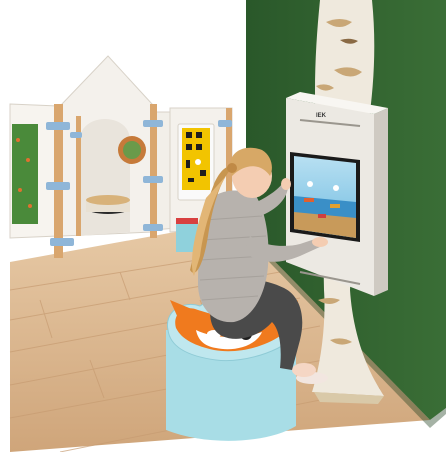  I want to click on kiosk-brand-label: IEK, so click(321, 116).